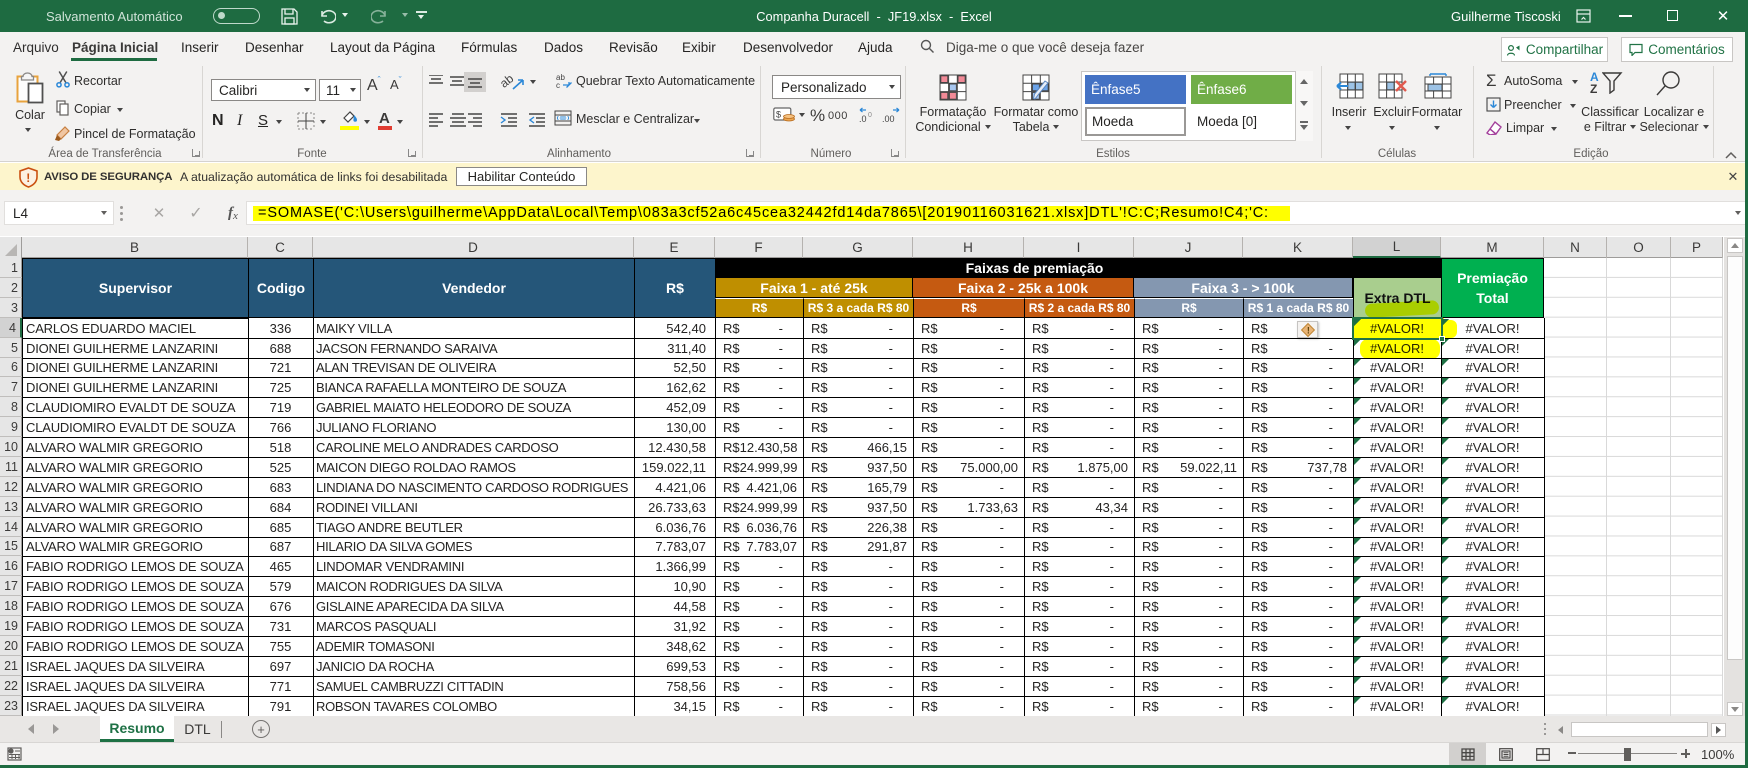 This screenshot has height=768, width=1748. I want to click on svg-text: c, so click(558, 85).